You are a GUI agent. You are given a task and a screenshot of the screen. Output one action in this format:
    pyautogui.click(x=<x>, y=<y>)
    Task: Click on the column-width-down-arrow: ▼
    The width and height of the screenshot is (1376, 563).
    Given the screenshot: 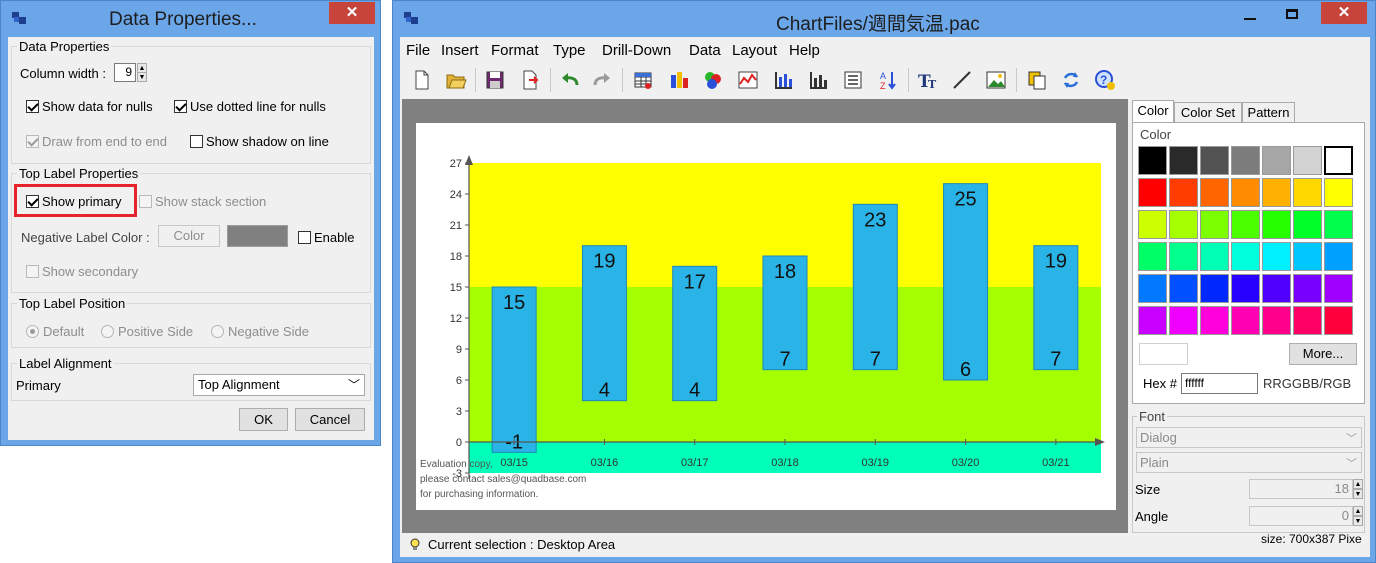 What is the action you would take?
    pyautogui.click(x=142, y=77)
    